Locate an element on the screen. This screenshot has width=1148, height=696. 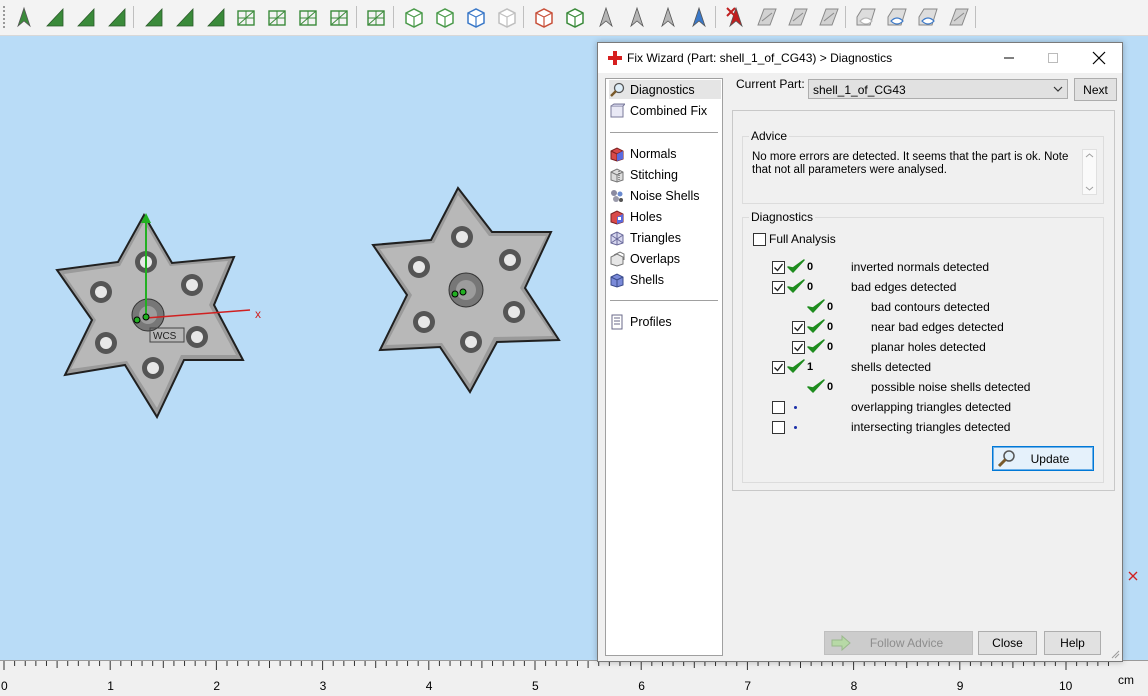
arrow-gray-icon is located at coordinates (606, 17).